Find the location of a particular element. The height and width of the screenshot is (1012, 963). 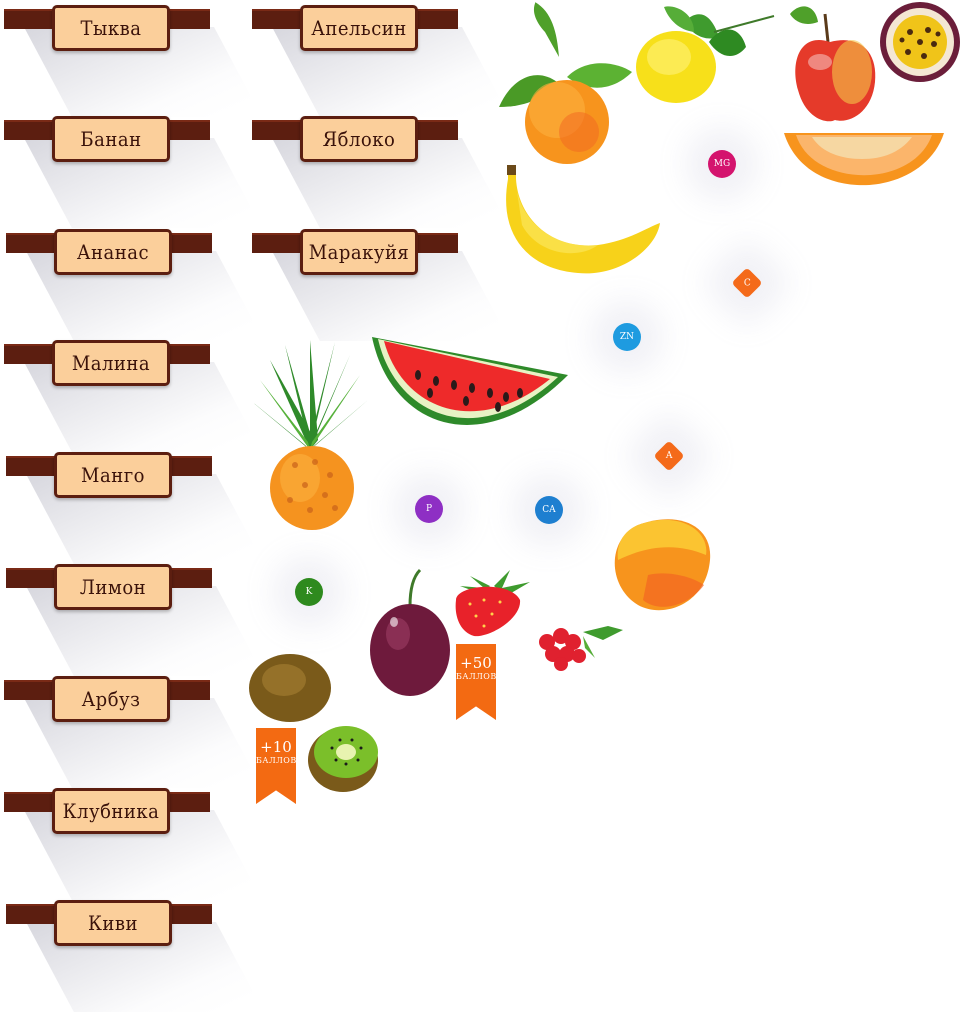

label-text: Банан is located at coordinates (111, 139).